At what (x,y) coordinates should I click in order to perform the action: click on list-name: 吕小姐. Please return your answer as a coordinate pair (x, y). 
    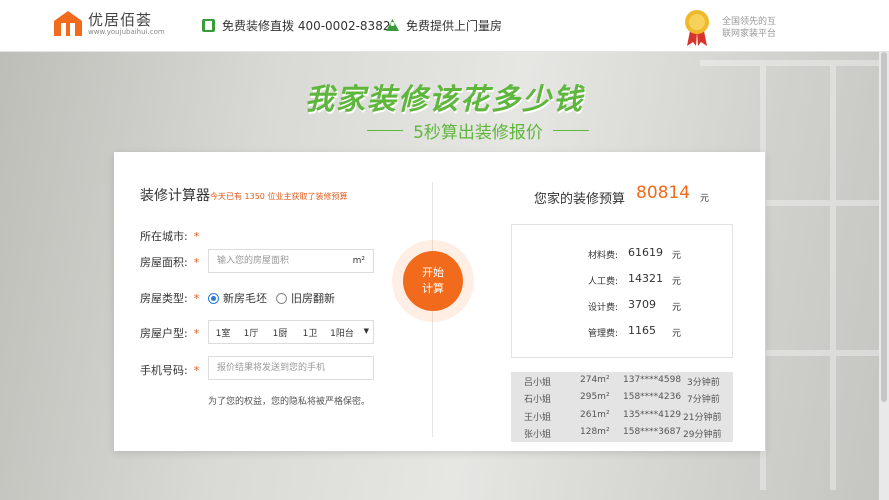
    Looking at the image, I should click on (538, 383).